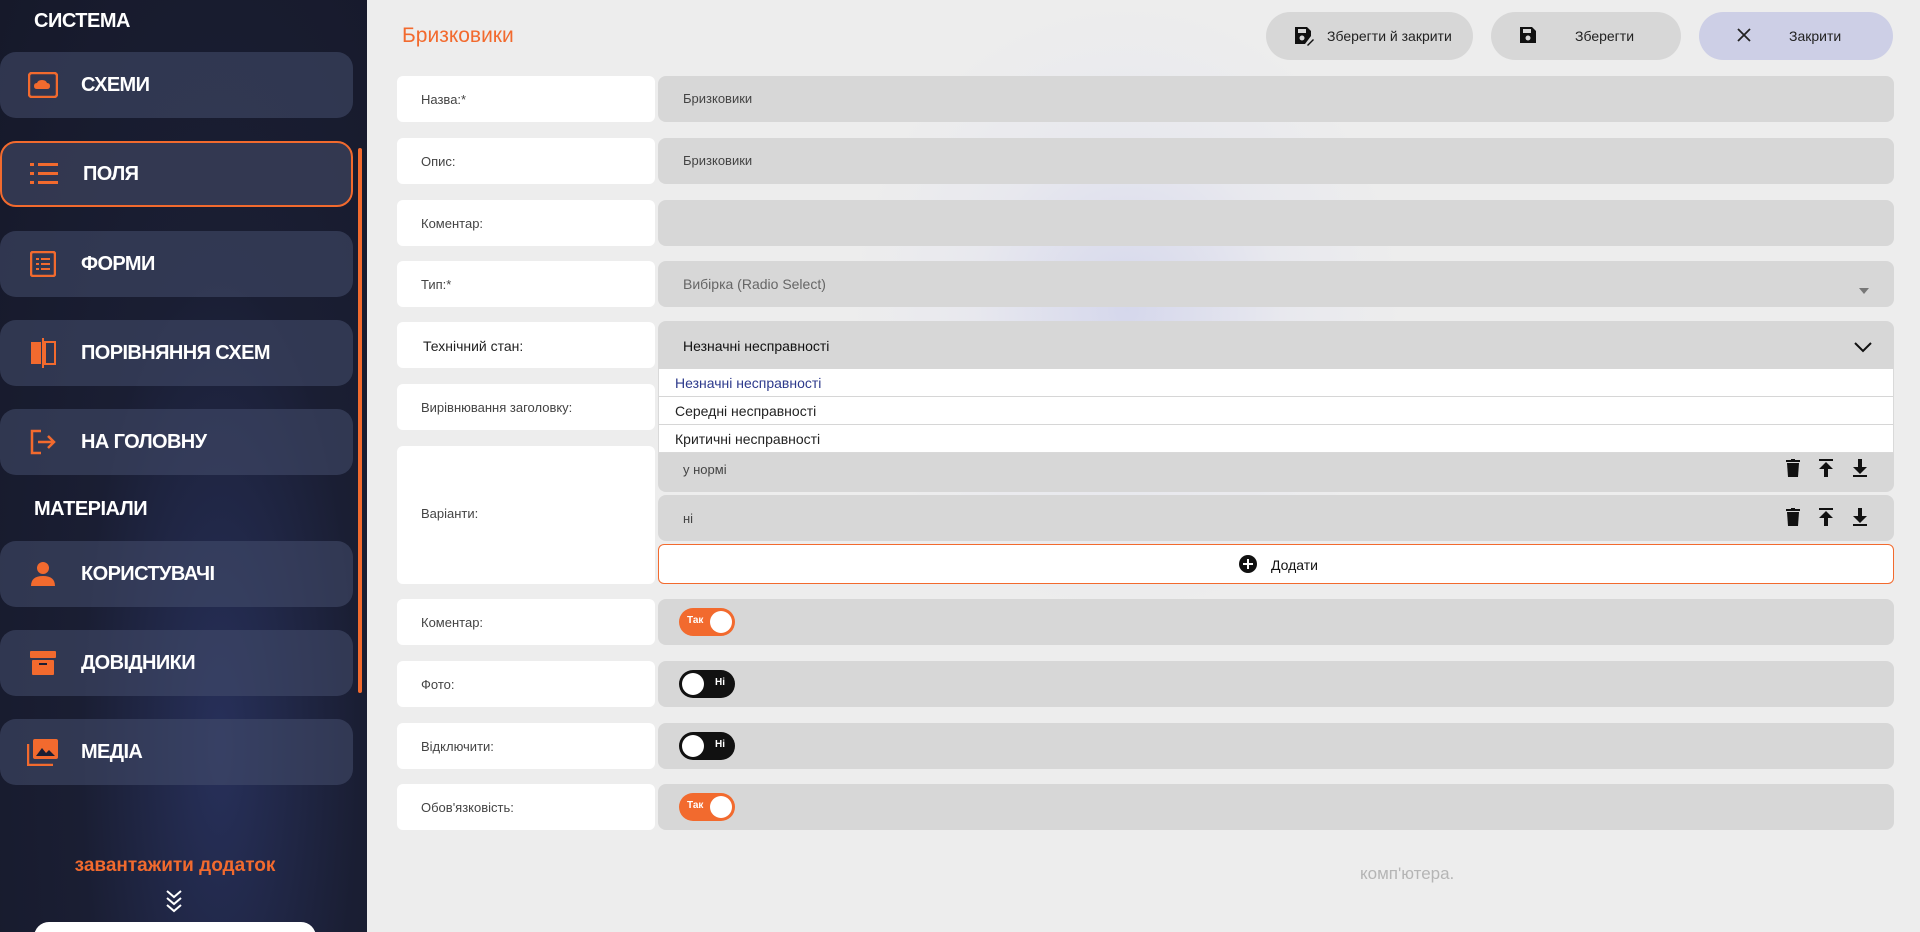  Describe the element at coordinates (526, 284) in the screenshot. I see `type-row: Тип:*` at that location.